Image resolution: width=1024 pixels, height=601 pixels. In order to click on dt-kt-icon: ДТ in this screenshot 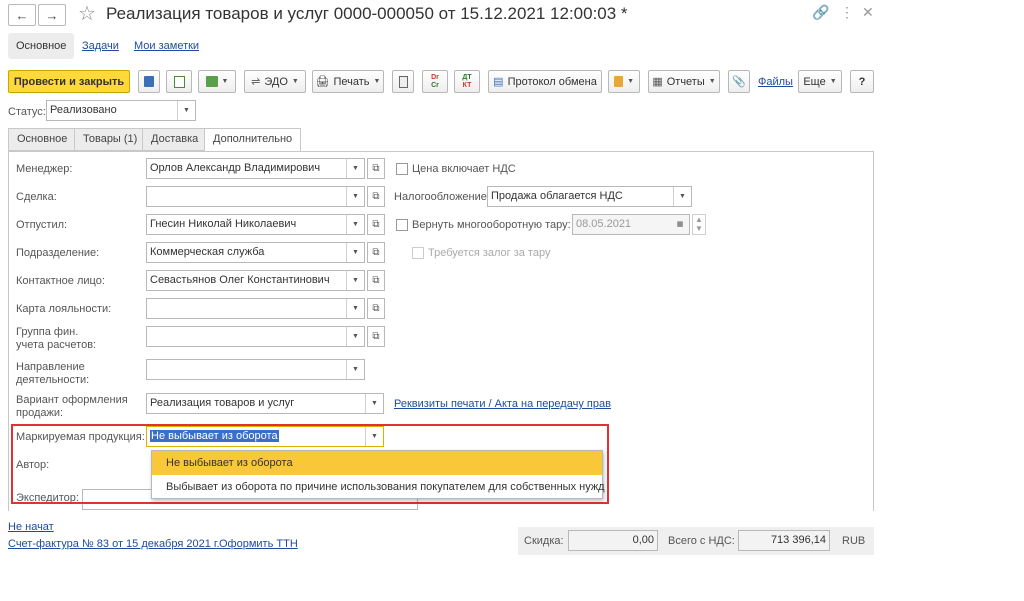, I will do `click(467, 77)`.